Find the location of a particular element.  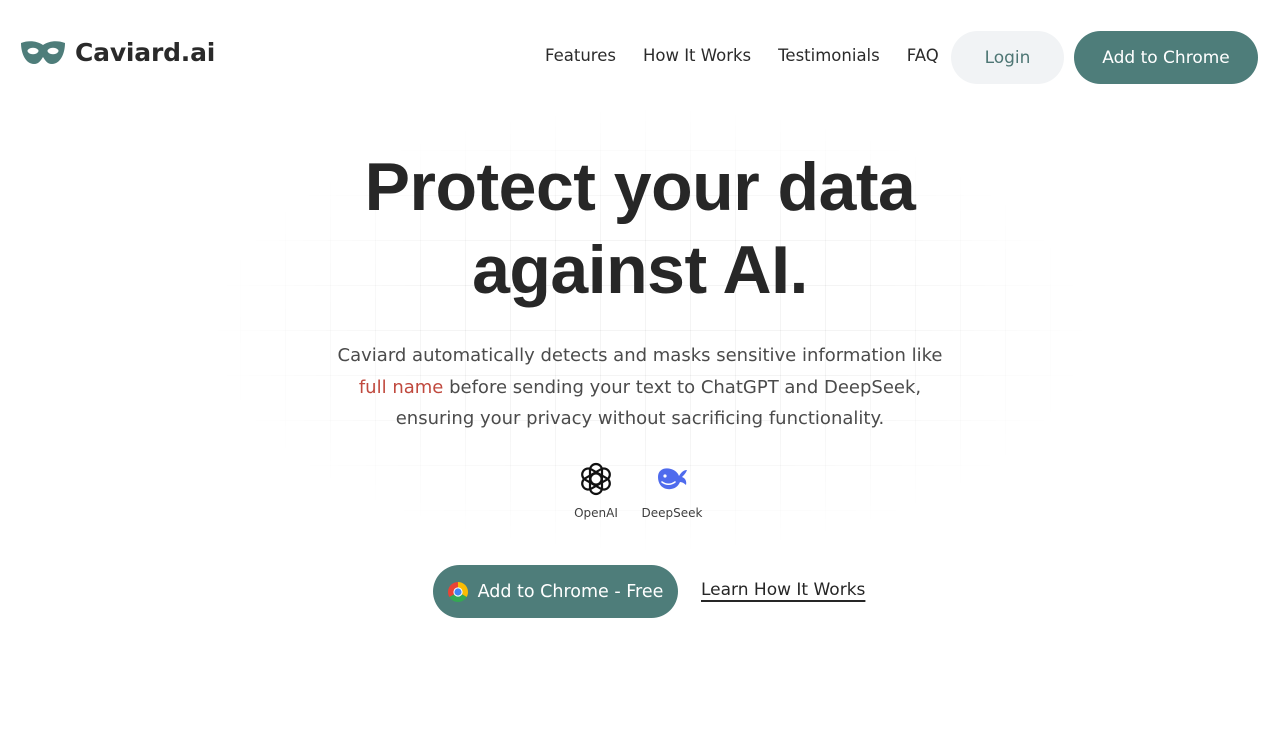

add-to-chrome-free-button: Add to Chrome - Free is located at coordinates (555, 591).